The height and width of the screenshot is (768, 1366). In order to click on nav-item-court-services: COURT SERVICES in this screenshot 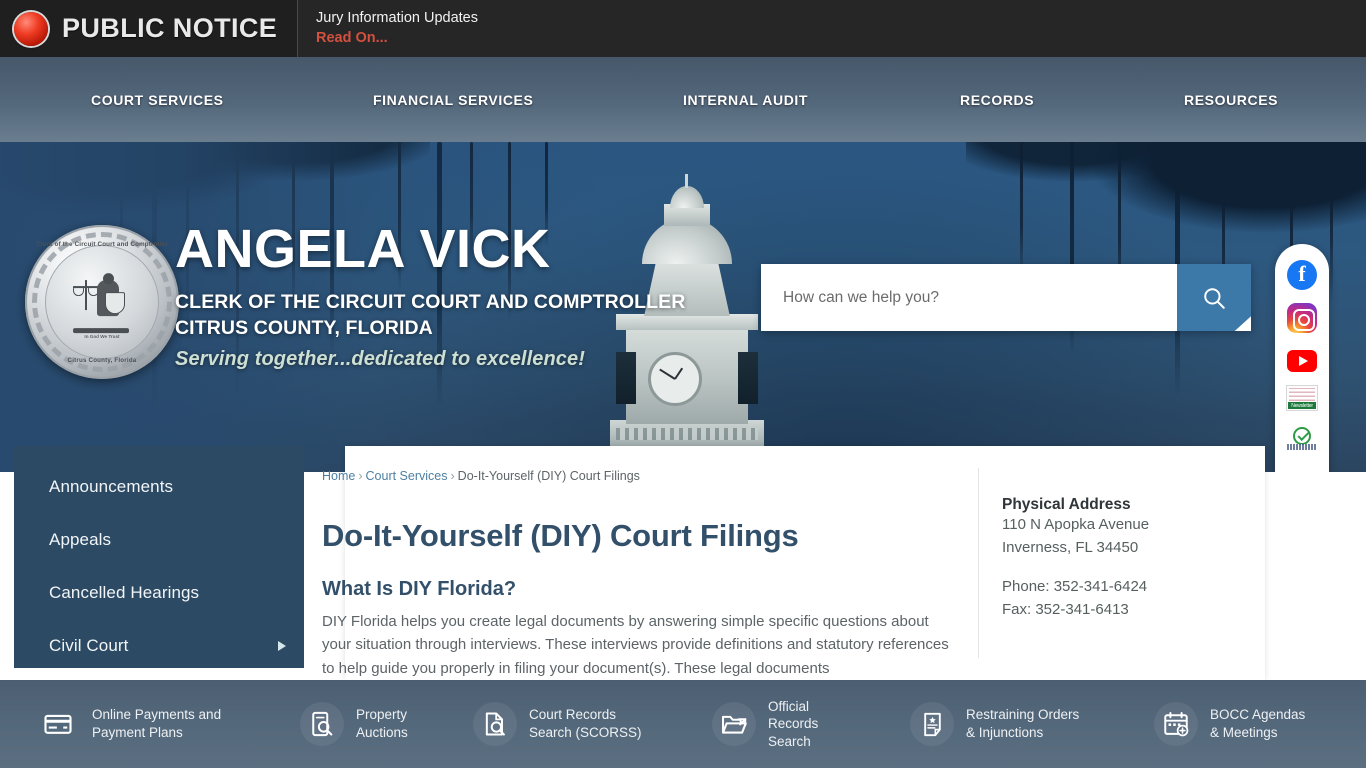, I will do `click(157, 100)`.